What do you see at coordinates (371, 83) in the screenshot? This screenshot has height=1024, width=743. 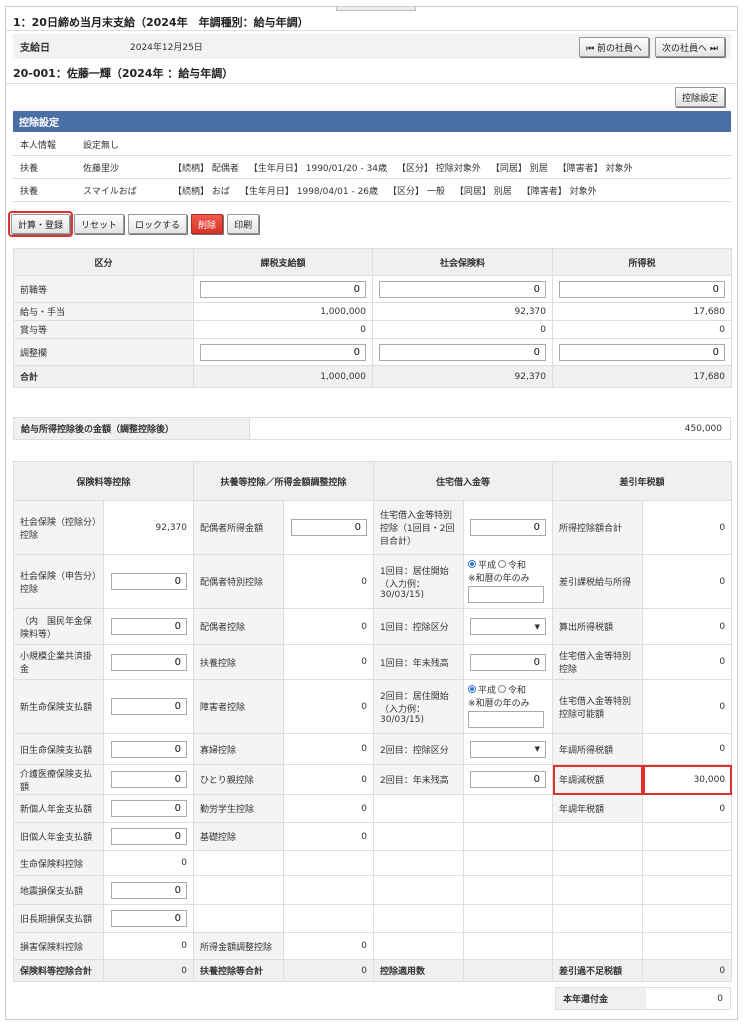 I see `divider` at bounding box center [371, 83].